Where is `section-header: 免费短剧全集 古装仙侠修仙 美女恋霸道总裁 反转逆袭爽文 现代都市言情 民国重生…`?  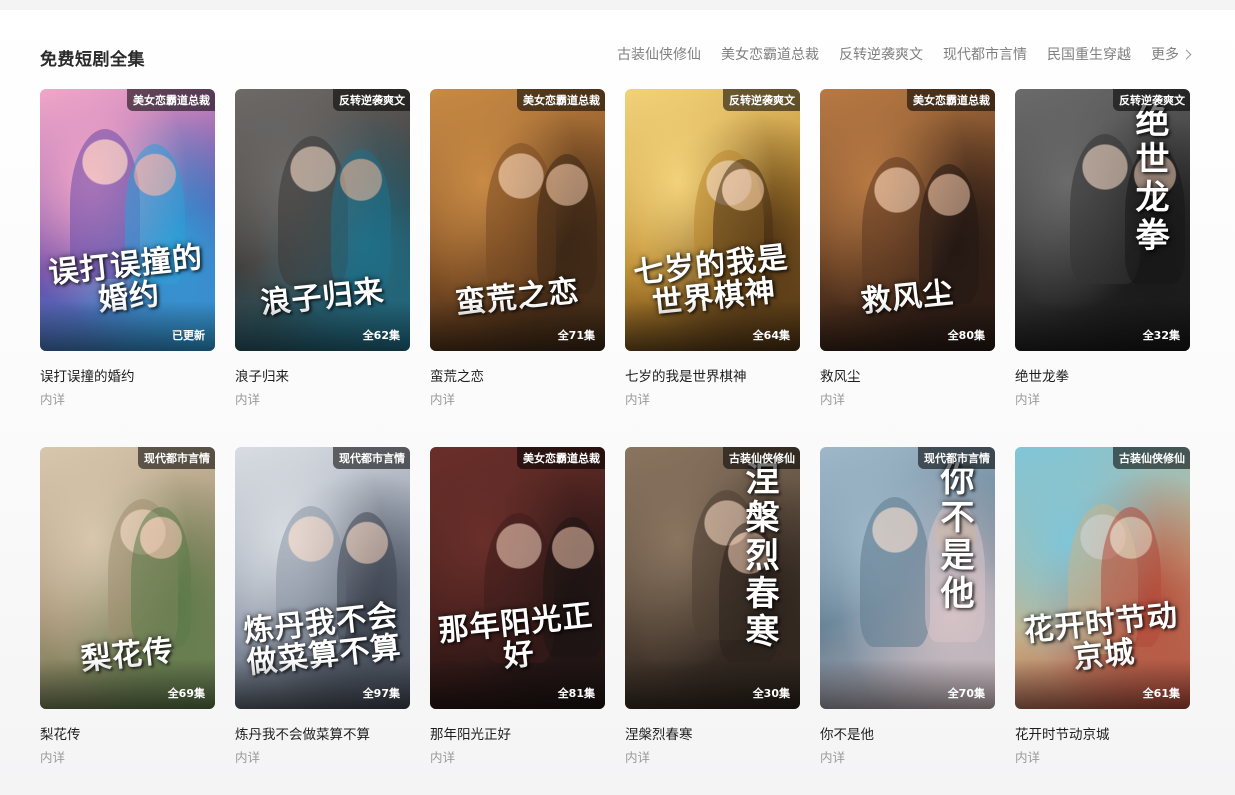 section-header: 免费短剧全集 古装仙侠修仙 美女恋霸道总裁 反转逆袭爽文 现代都市言情 民国重生… is located at coordinates (616, 57).